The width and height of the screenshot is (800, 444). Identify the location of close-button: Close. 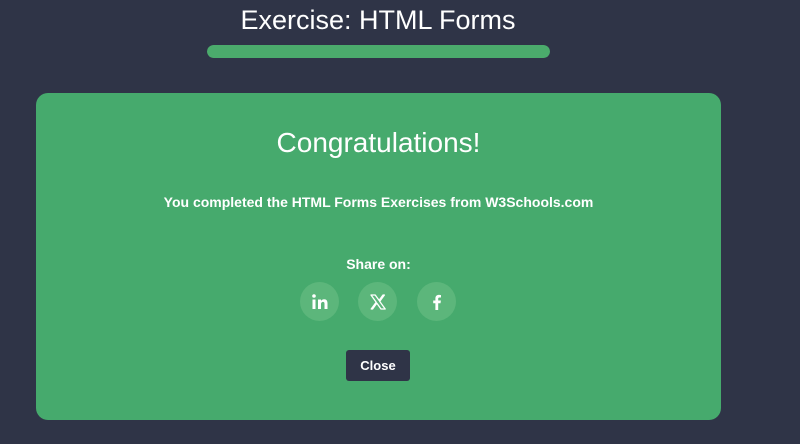
(378, 365).